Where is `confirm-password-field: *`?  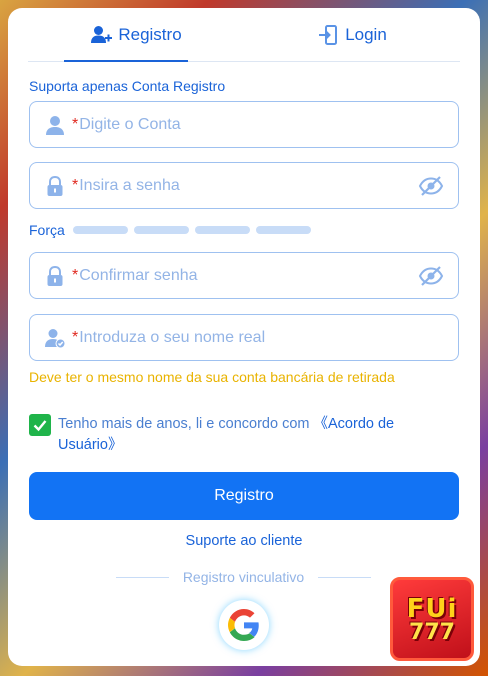
confirm-password-field: * is located at coordinates (244, 275).